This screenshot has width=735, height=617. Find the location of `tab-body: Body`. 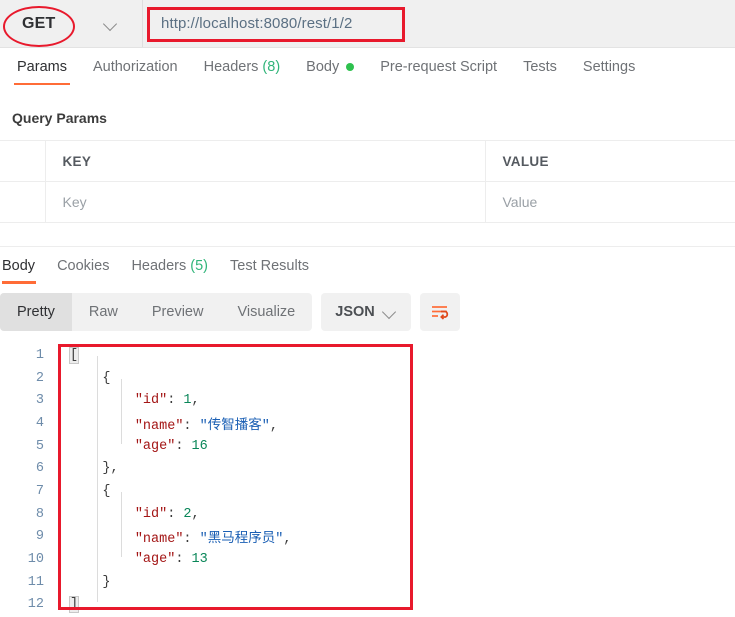

tab-body: Body is located at coordinates (330, 66).